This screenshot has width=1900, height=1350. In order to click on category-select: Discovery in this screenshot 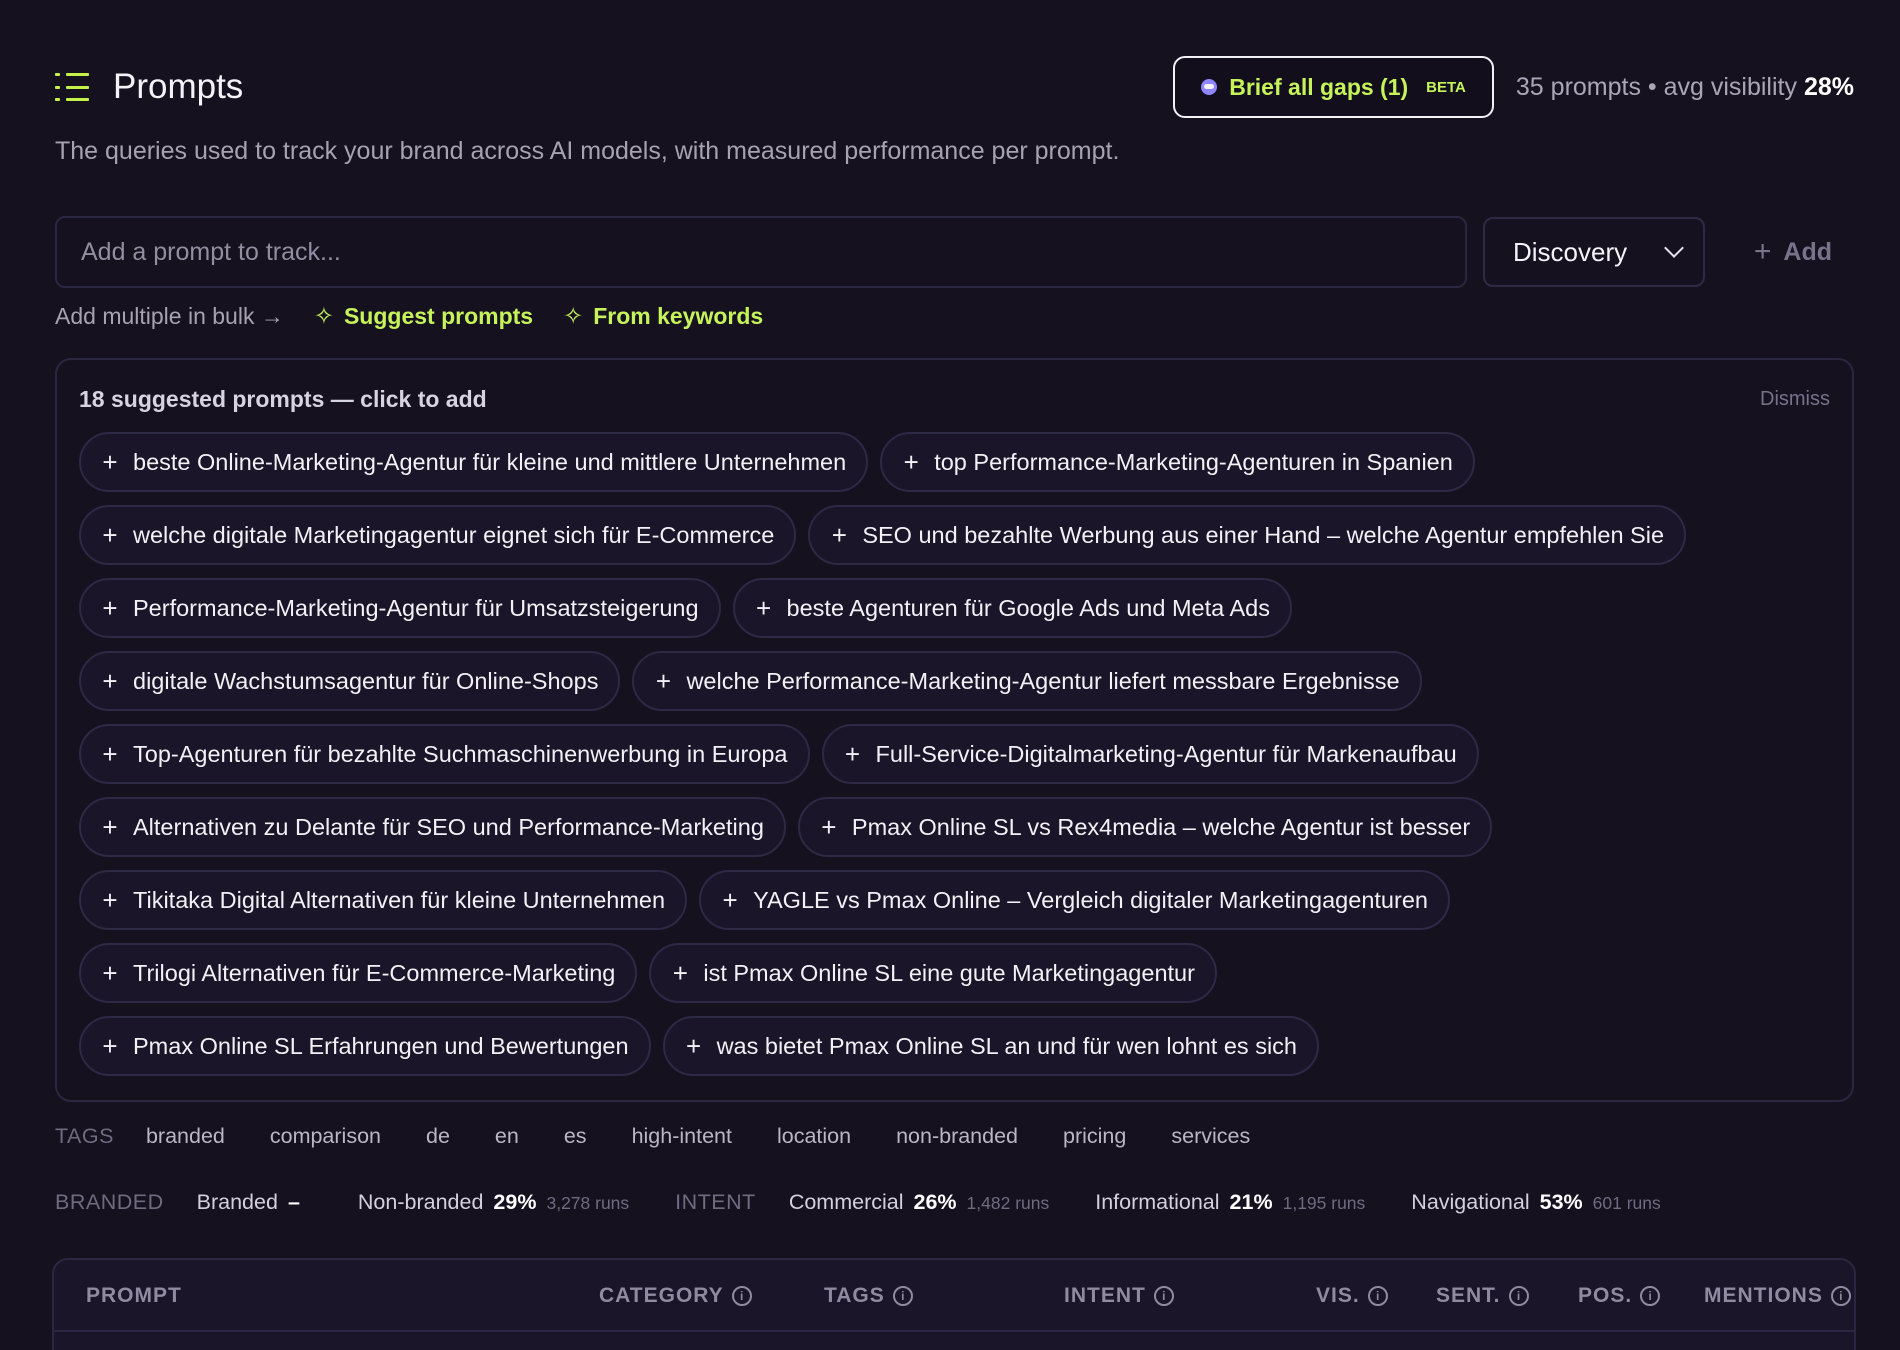, I will do `click(1594, 252)`.